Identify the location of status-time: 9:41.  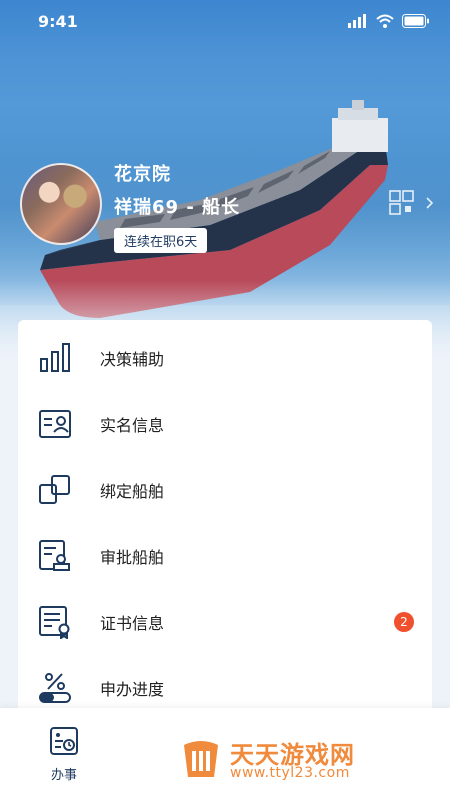
(58, 21).